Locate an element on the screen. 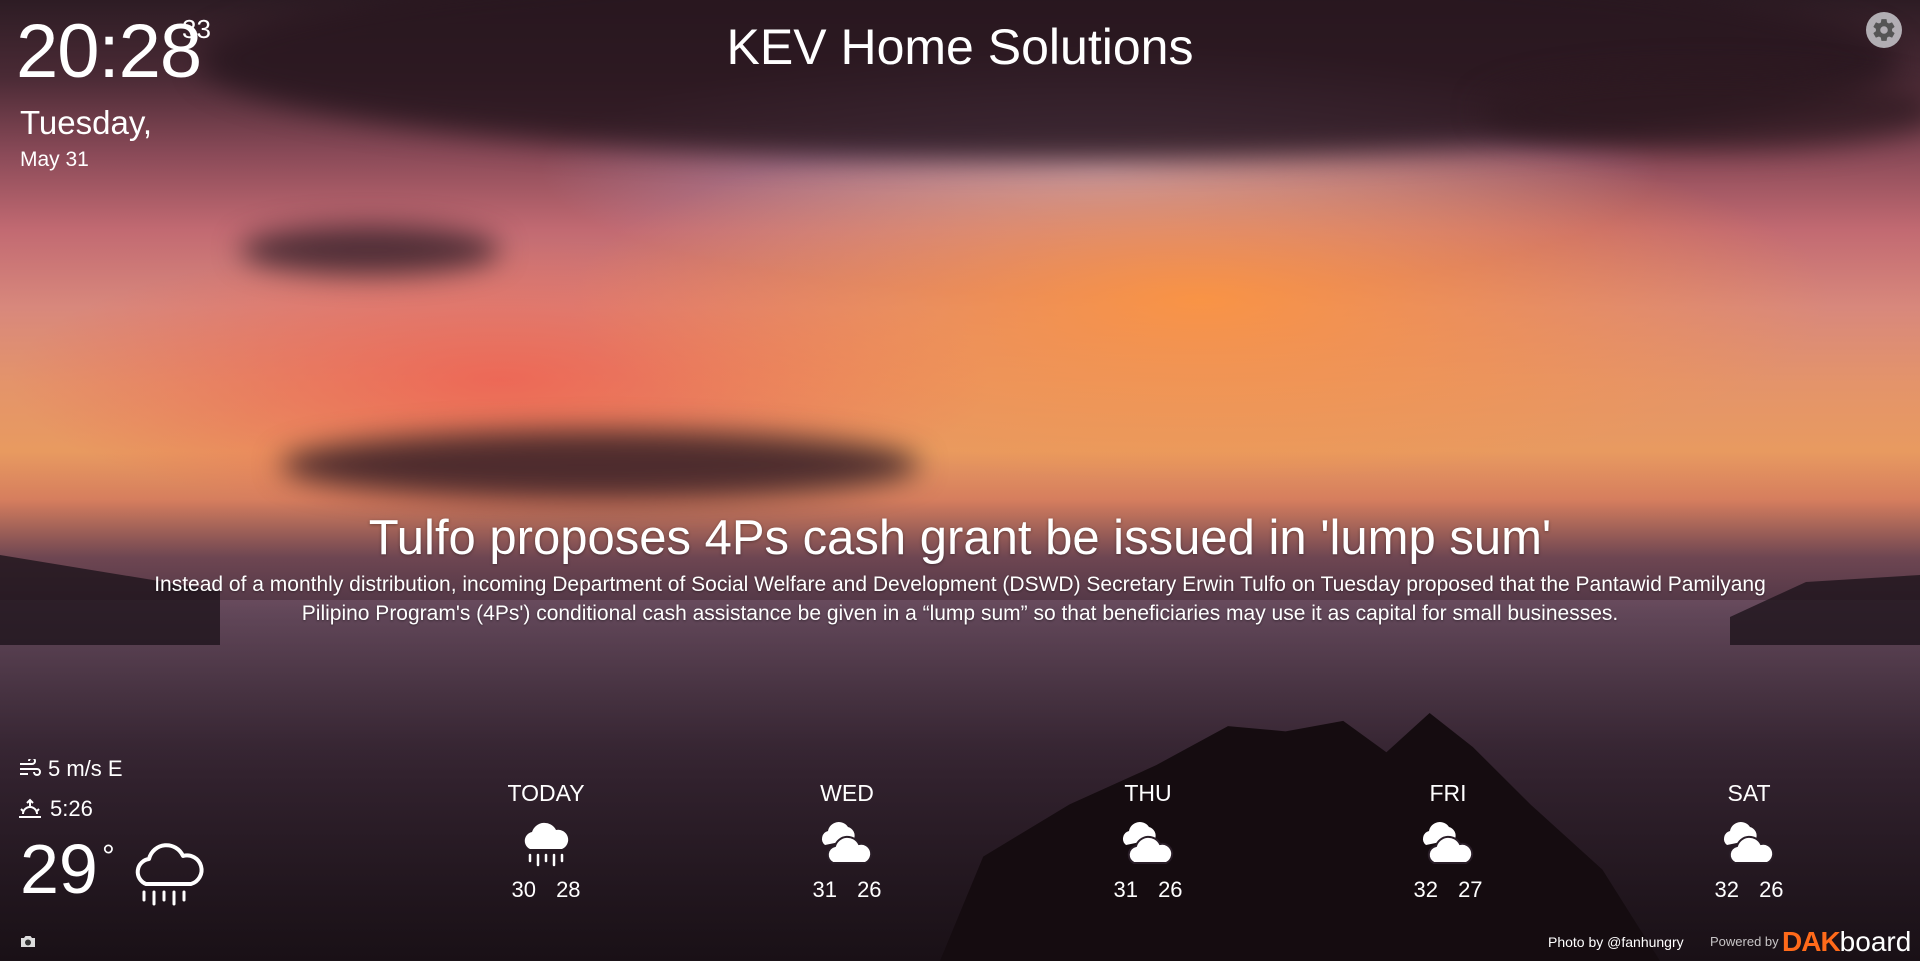  camera-icon is located at coordinates (28, 941).